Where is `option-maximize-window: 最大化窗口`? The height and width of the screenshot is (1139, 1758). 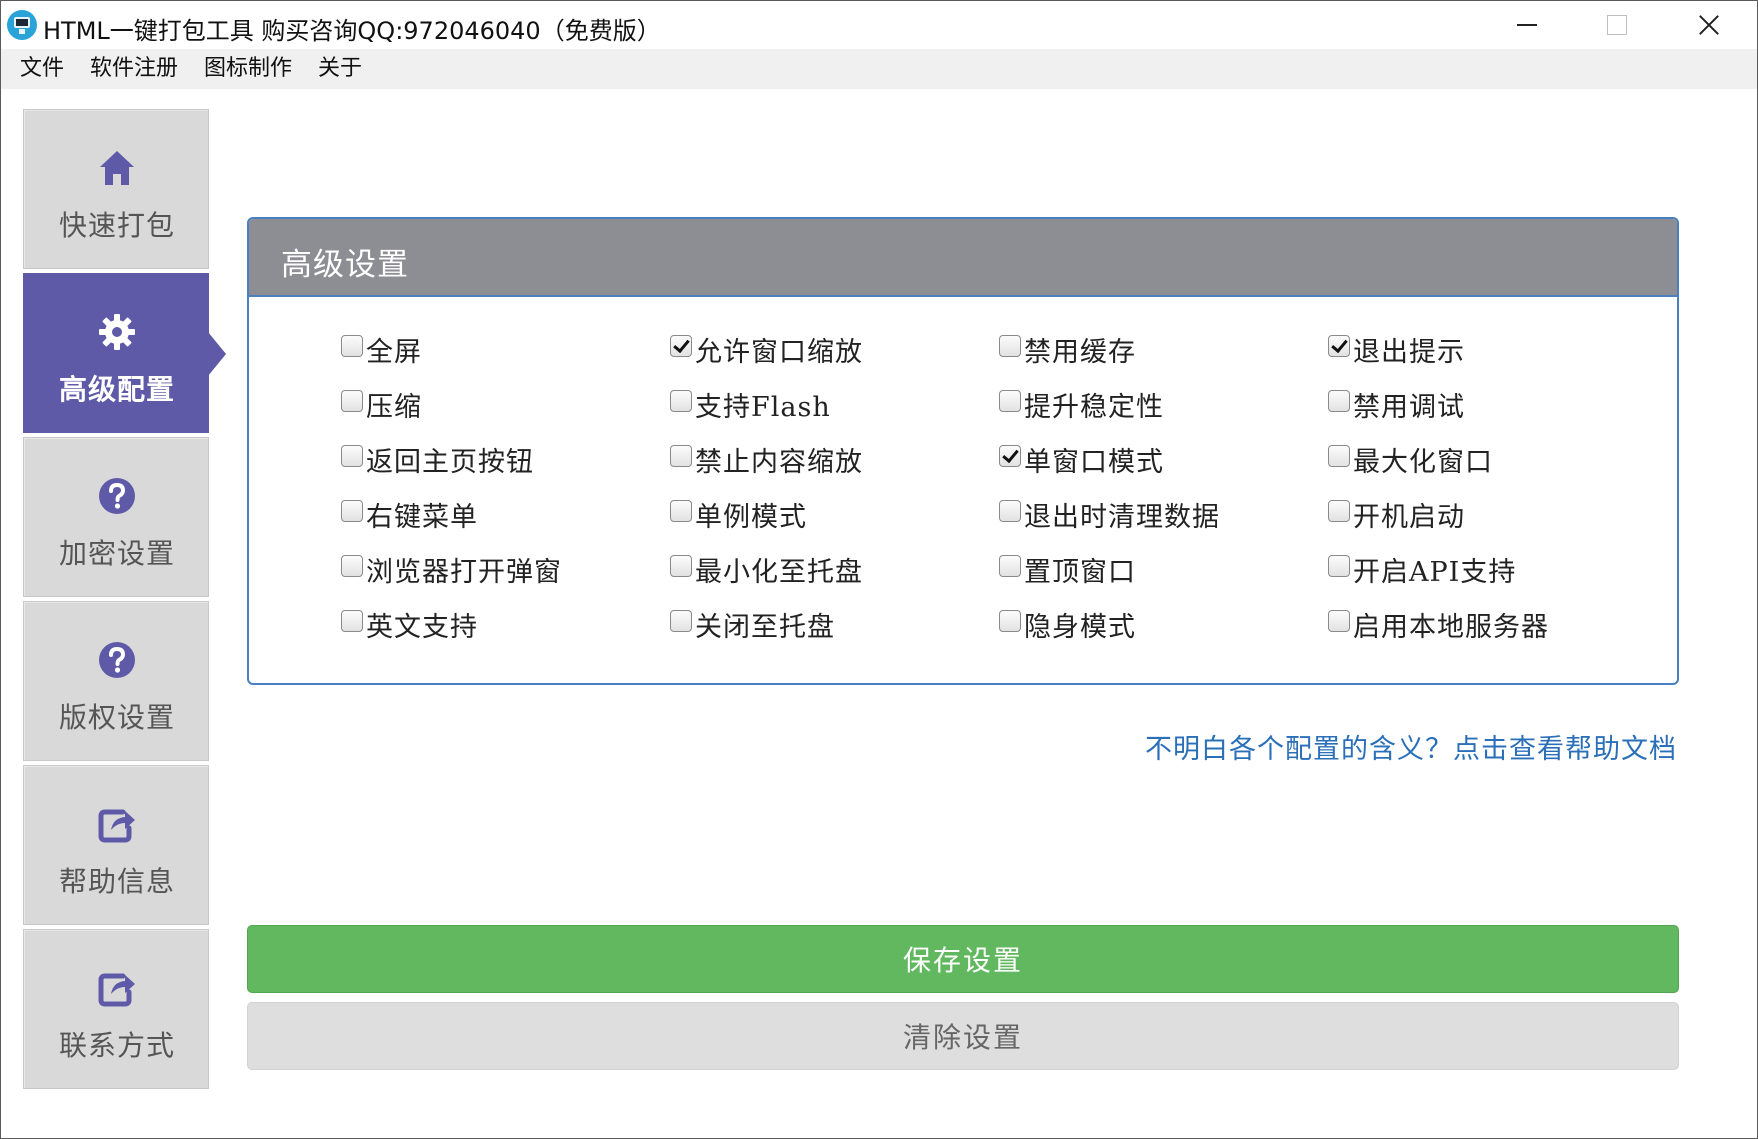 option-maximize-window: 最大化窗口 is located at coordinates (1410, 459).